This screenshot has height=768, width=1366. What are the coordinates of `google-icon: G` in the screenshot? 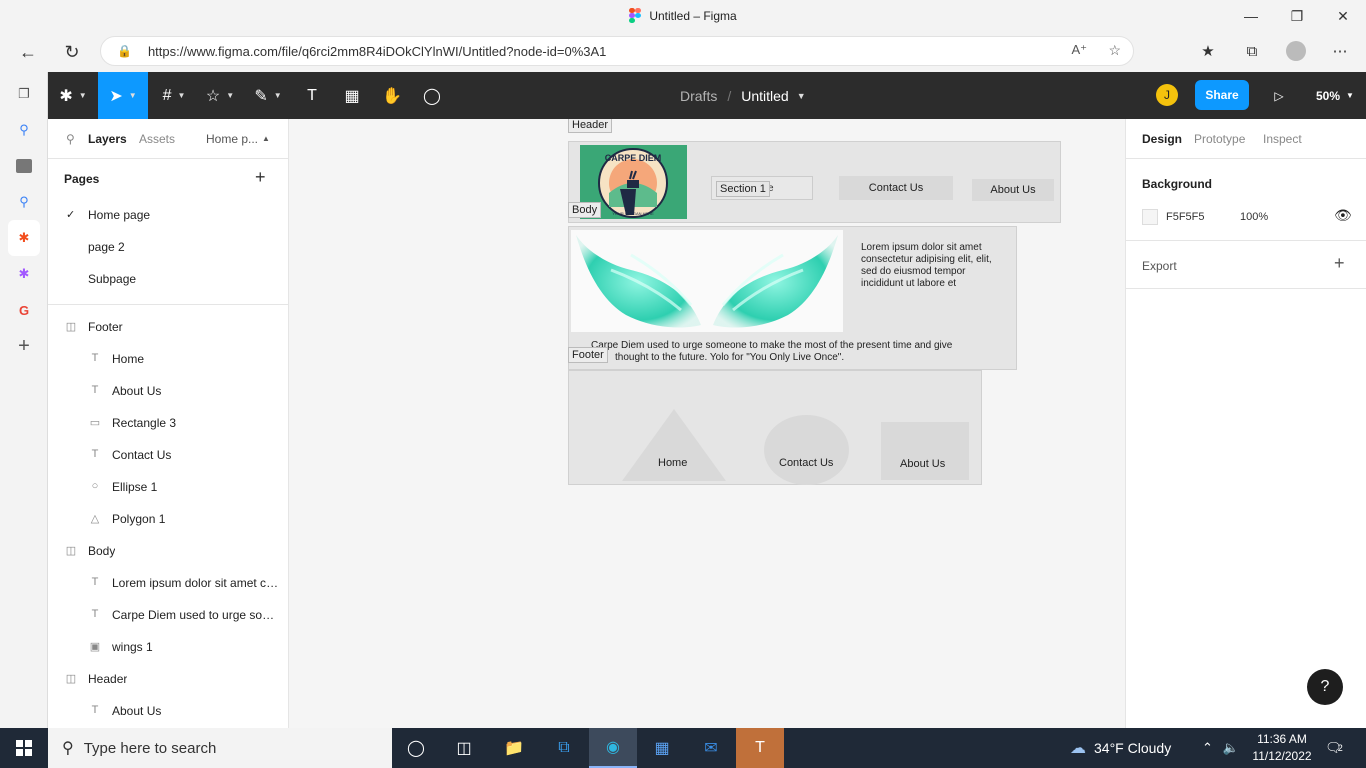 It's located at (24, 310).